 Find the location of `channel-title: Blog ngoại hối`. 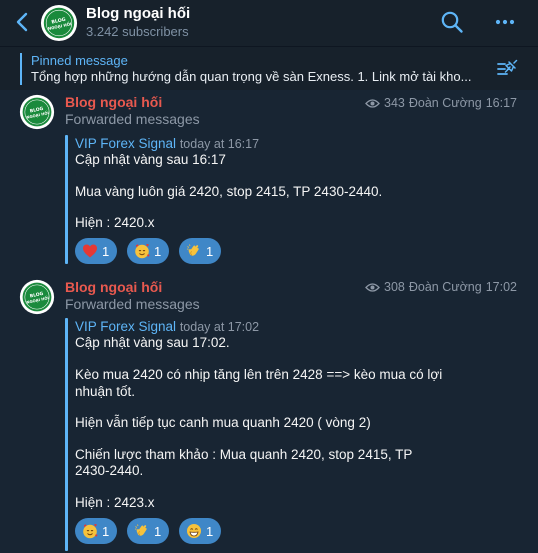

channel-title: Blog ngoại hối is located at coordinates (138, 13).